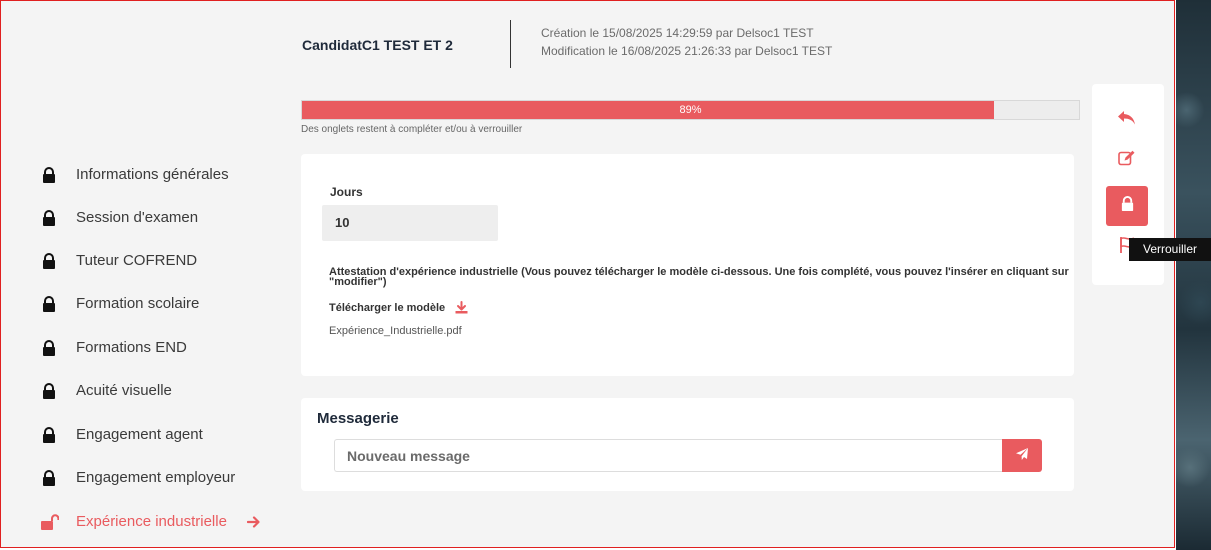 Image resolution: width=1211 pixels, height=550 pixels. I want to click on sidebar-item-label: Formations END, so click(131, 347).